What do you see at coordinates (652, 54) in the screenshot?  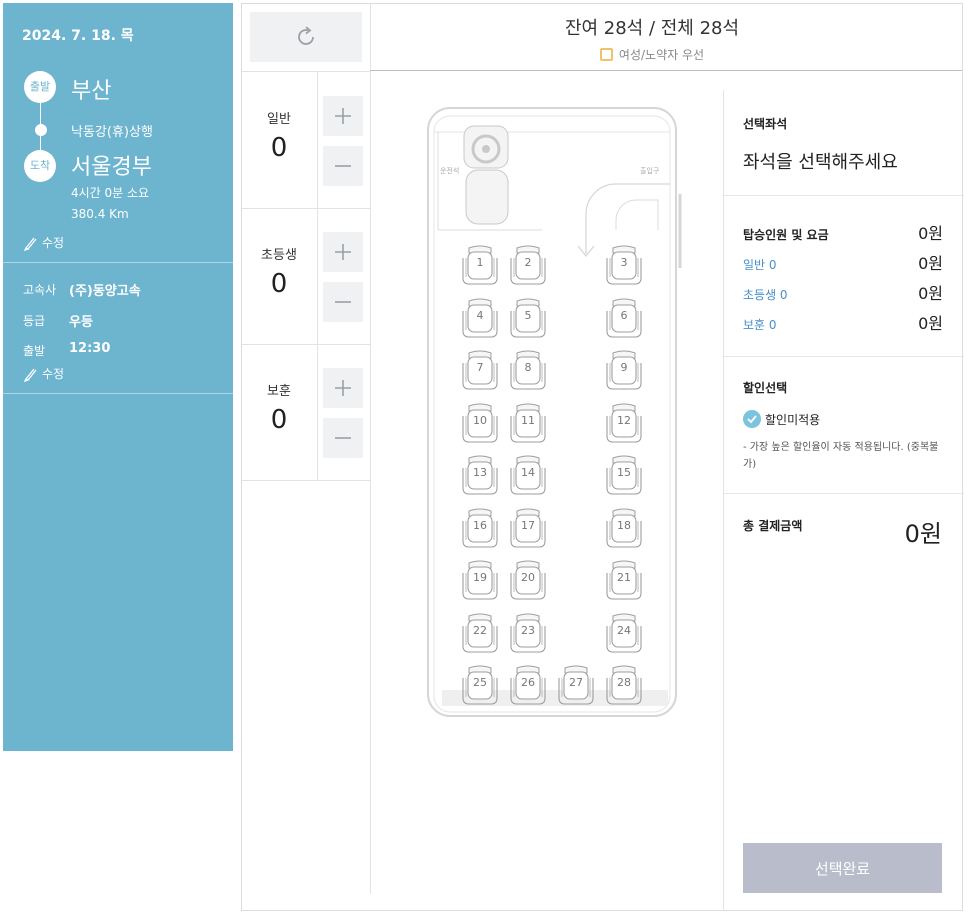 I see `priority-legend: 여성/노약자 우선` at bounding box center [652, 54].